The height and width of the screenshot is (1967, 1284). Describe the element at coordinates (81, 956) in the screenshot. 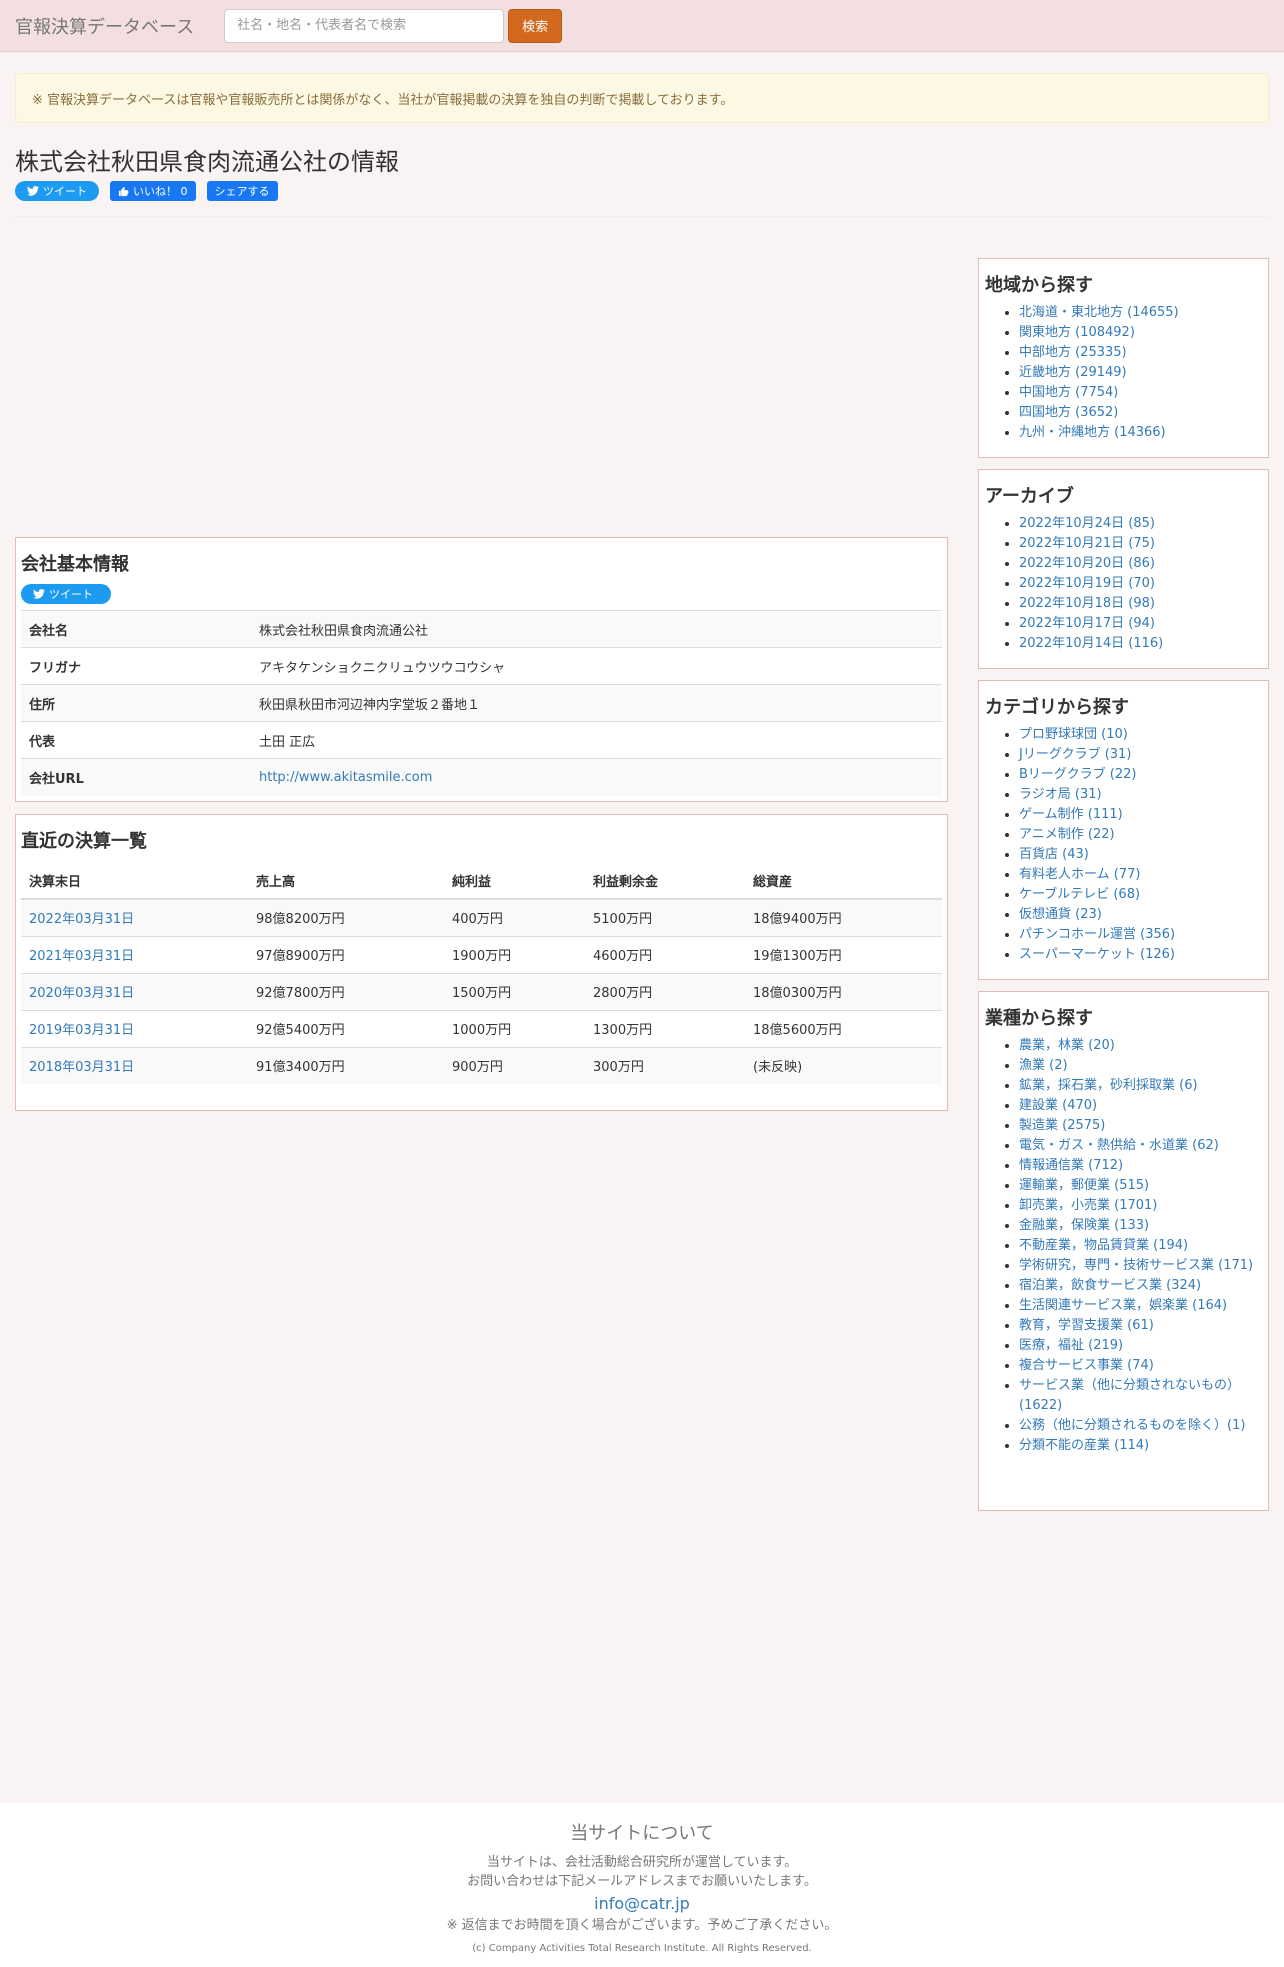

I see `fiscal-date-link: 2021年03月31日` at that location.